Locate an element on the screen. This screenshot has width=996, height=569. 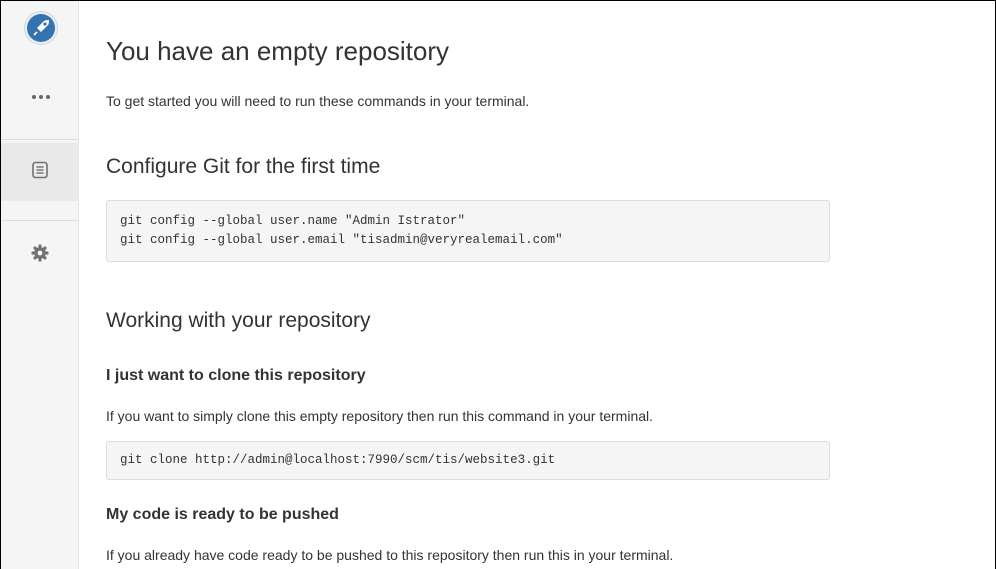
push-heading: My code is ready to be pushed is located at coordinates (222, 514).